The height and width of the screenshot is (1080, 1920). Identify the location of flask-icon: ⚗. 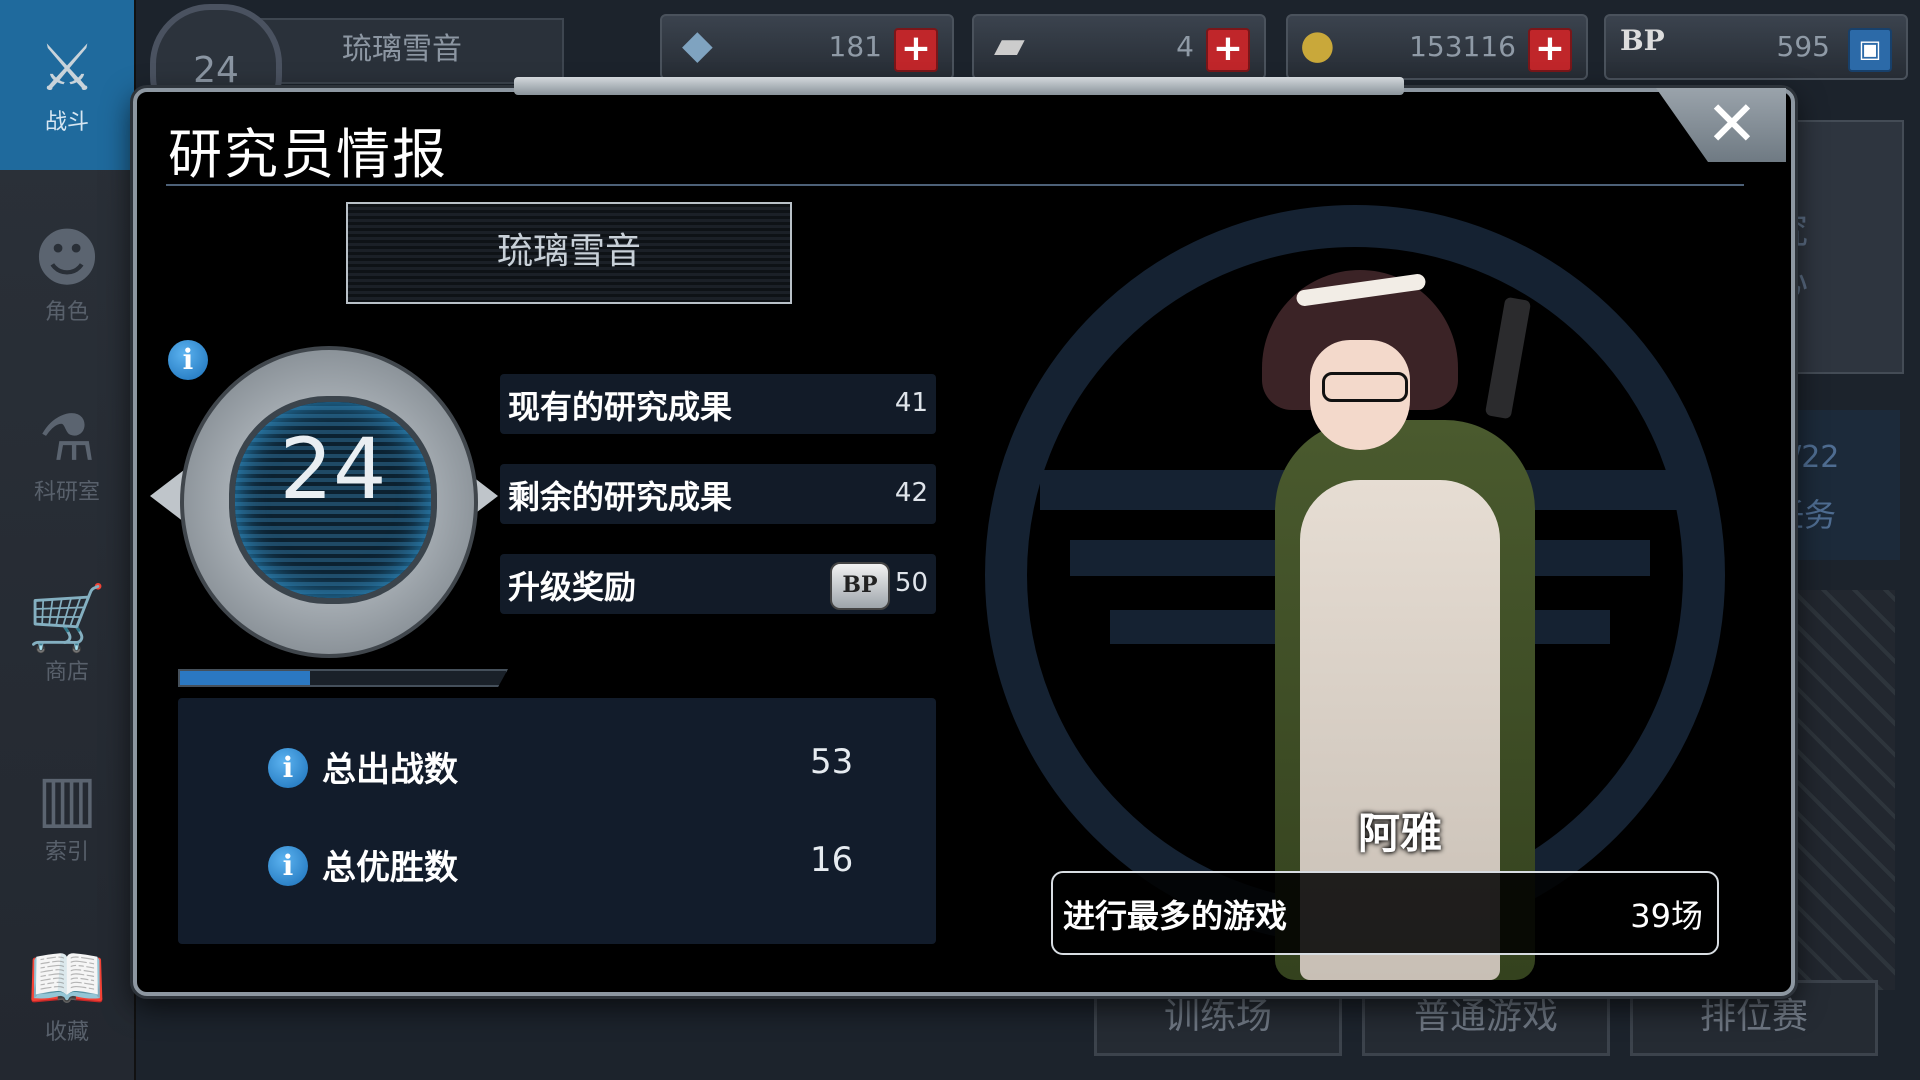
(67, 439).